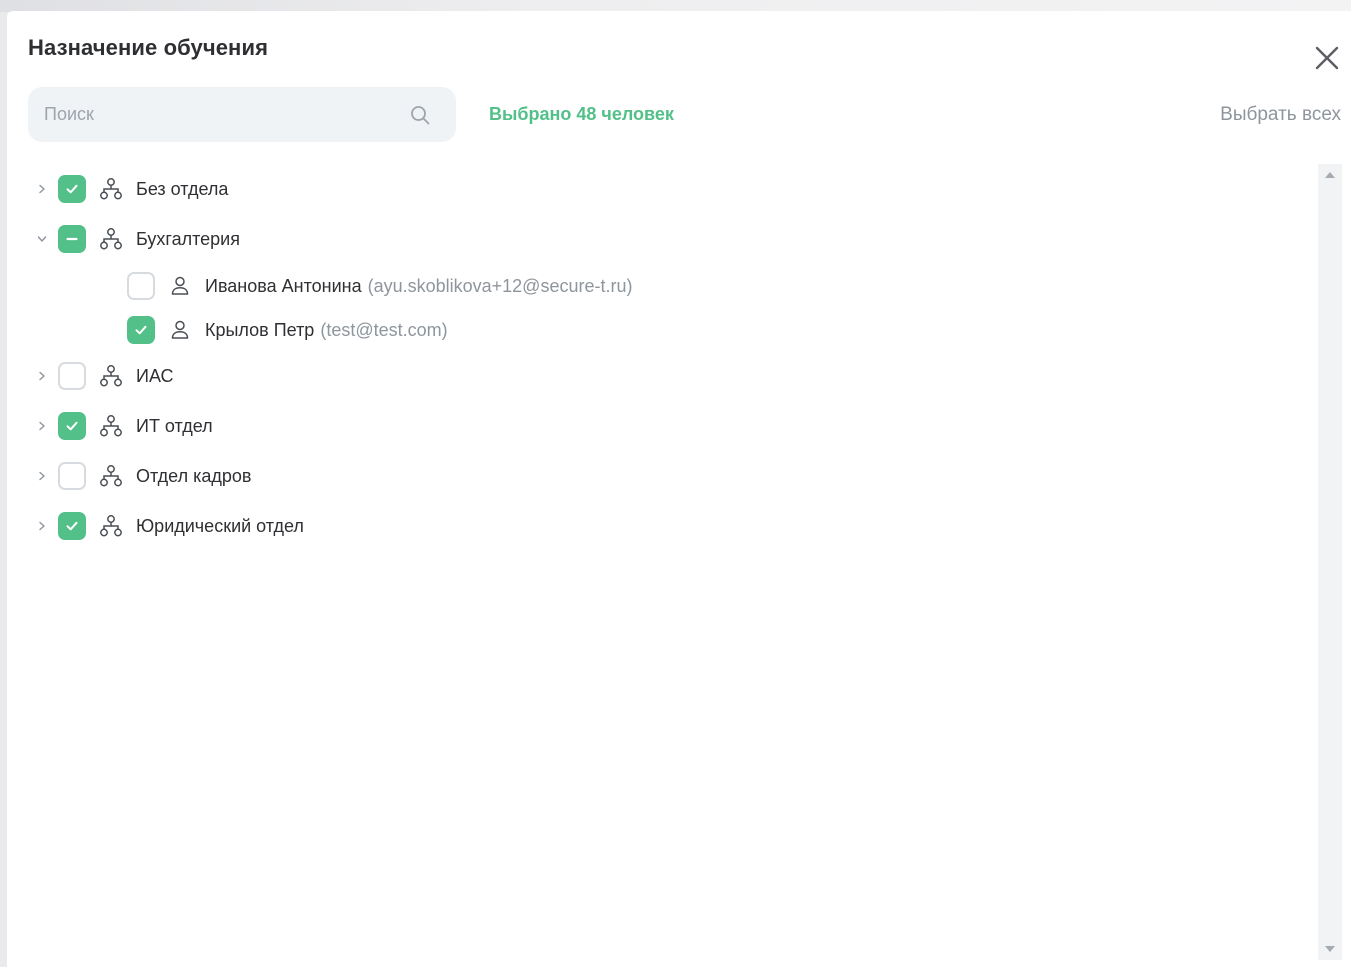  I want to click on selected-count: Выбрано 48 человек, so click(581, 114).